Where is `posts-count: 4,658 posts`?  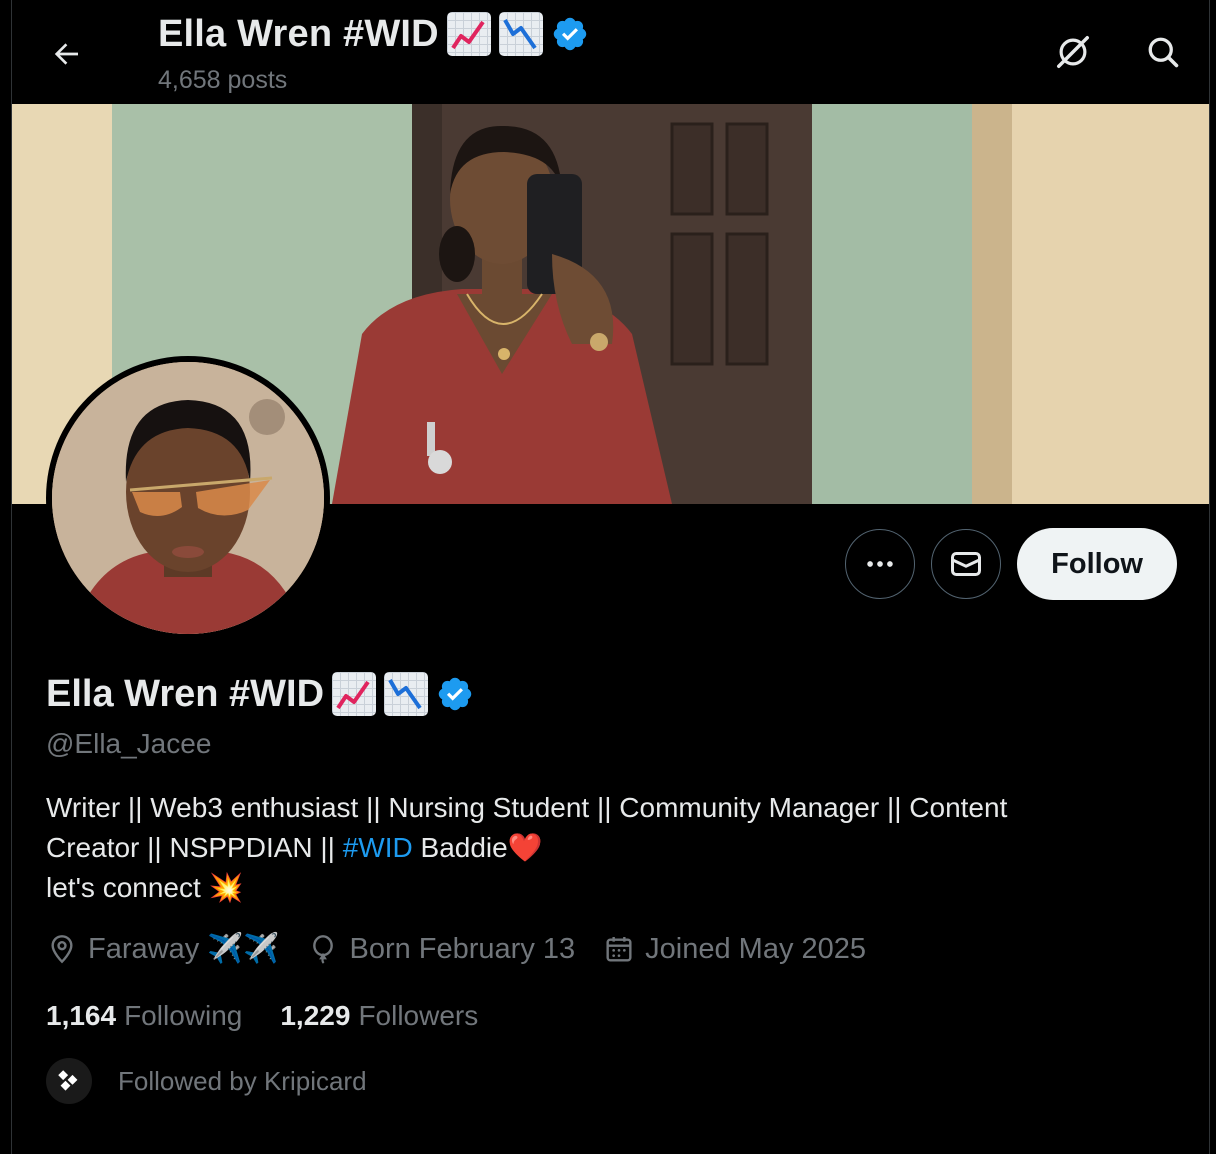 posts-count: 4,658 posts is located at coordinates (223, 80).